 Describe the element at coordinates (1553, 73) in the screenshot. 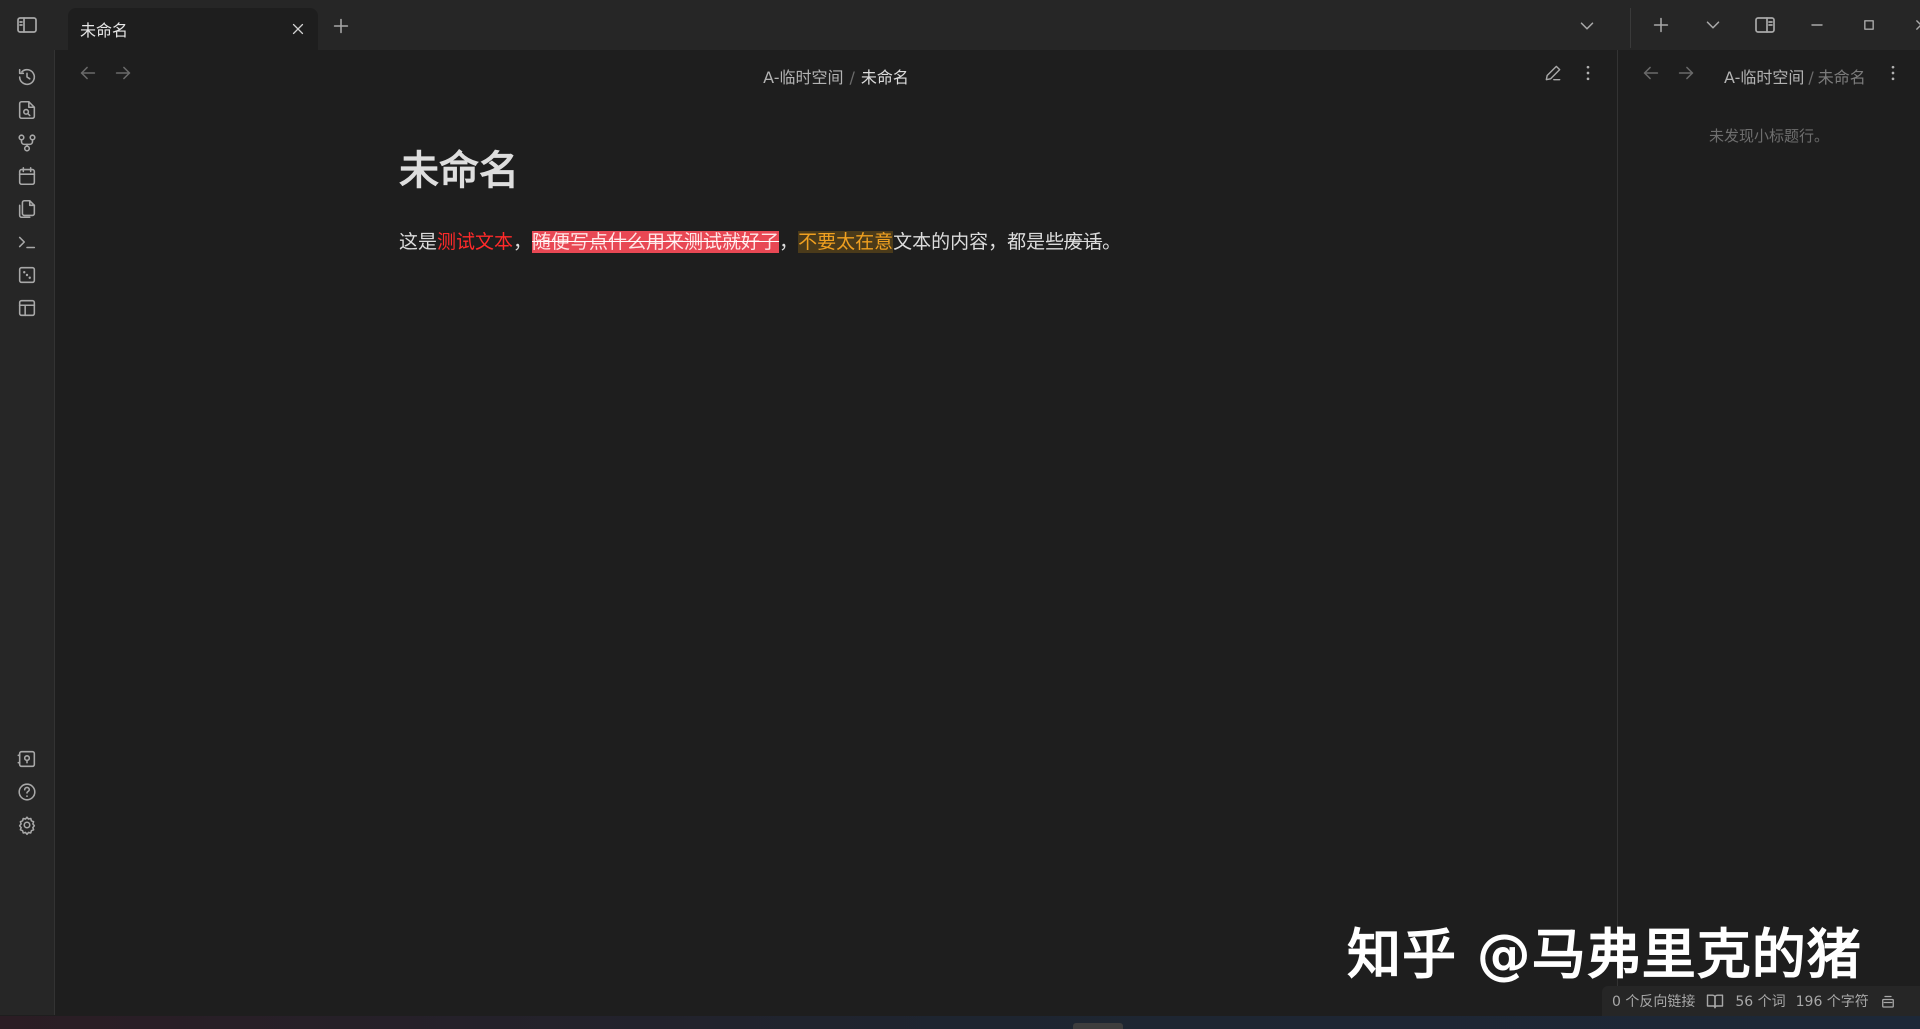

I see `pencil-icon` at that location.